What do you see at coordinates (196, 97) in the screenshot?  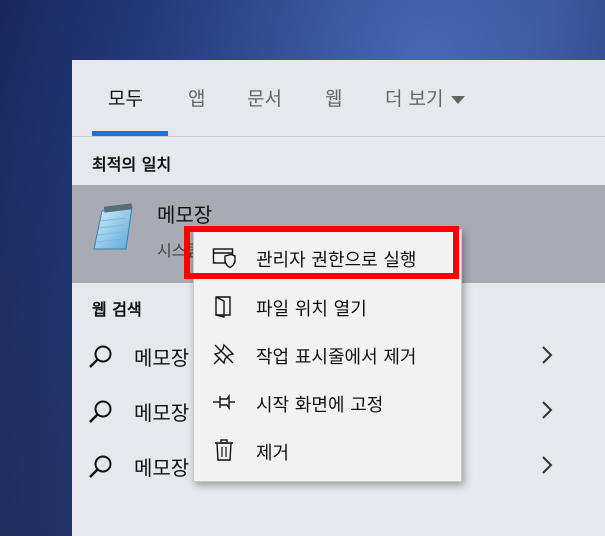 I see `tab-apps: 앱` at bounding box center [196, 97].